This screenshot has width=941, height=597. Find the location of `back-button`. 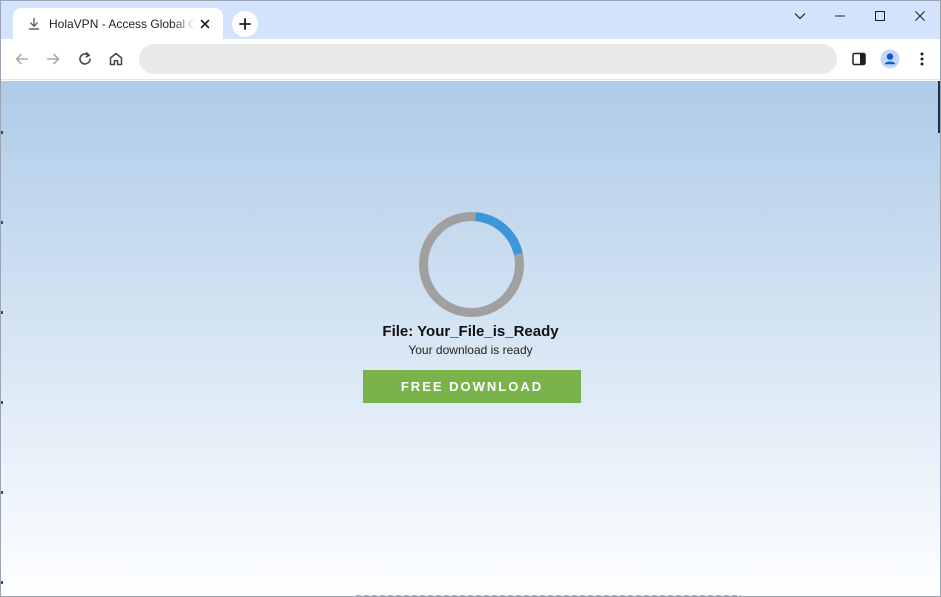

back-button is located at coordinates (22, 59).